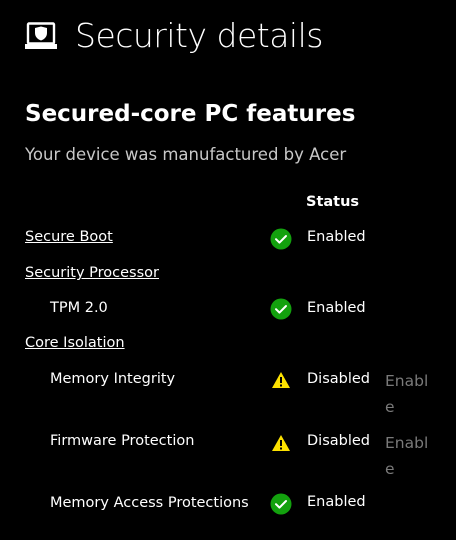 This screenshot has height=540, width=456. What do you see at coordinates (336, 237) in the screenshot?
I see `secure-boot-status: Enabled` at bounding box center [336, 237].